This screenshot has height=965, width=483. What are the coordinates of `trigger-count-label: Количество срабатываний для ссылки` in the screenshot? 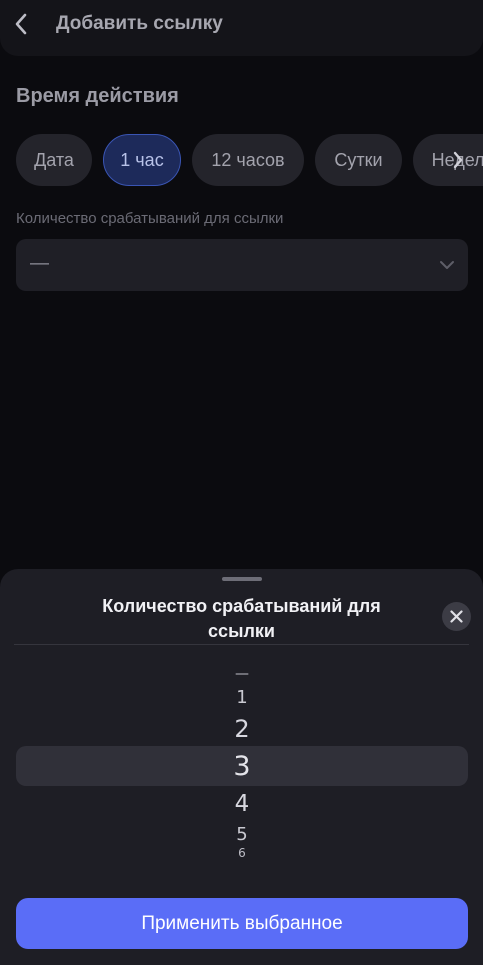 It's located at (150, 218).